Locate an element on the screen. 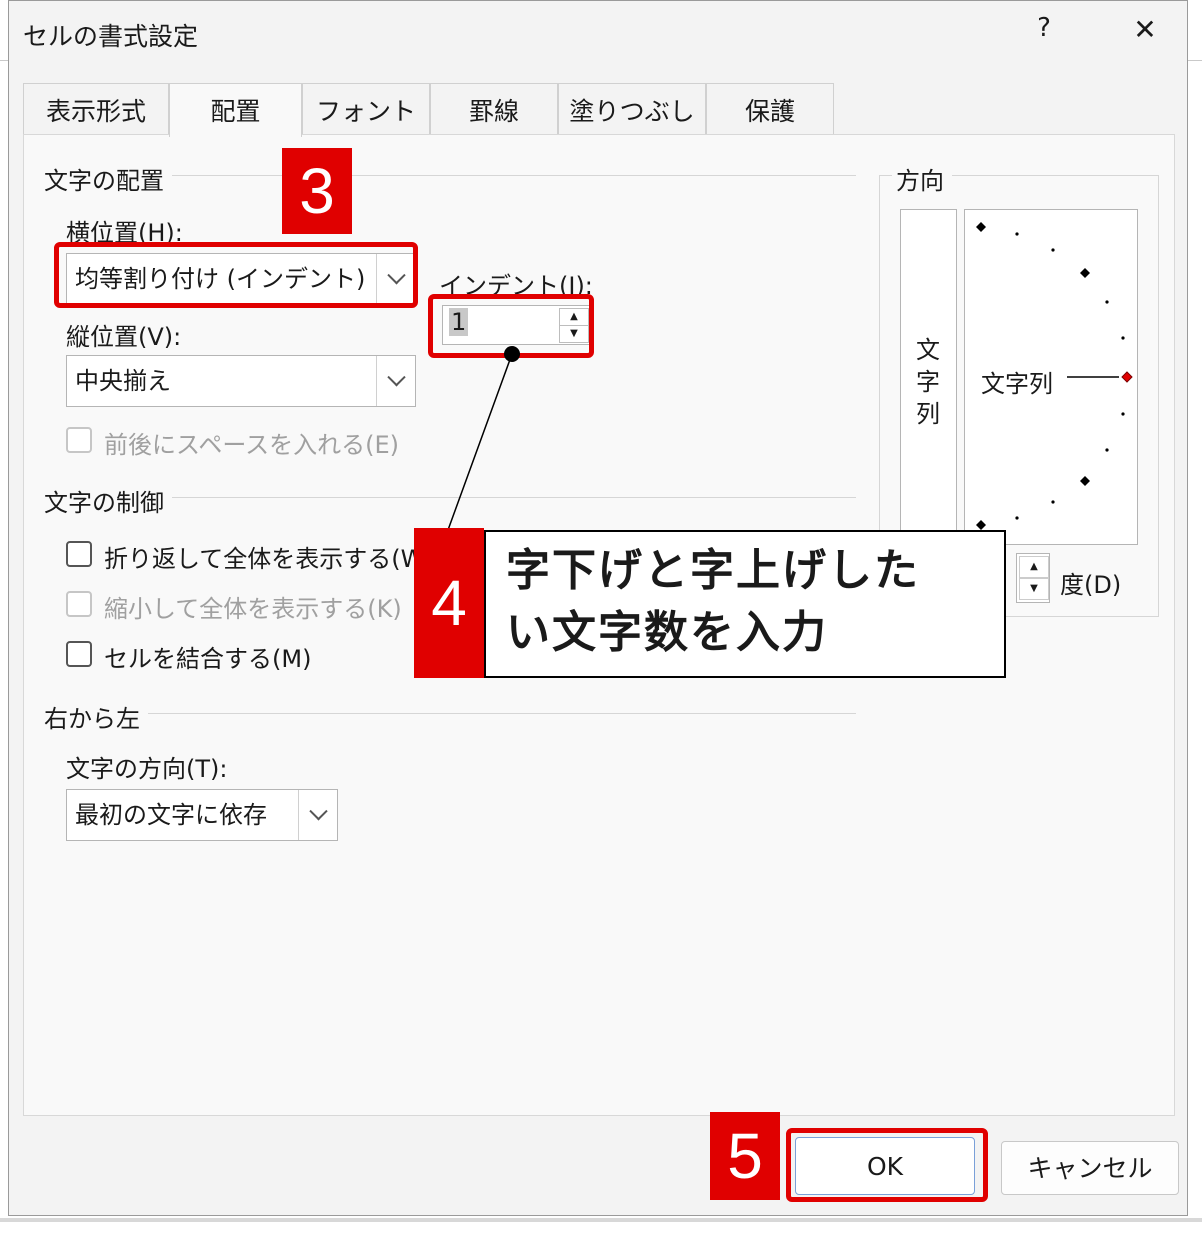 The height and width of the screenshot is (1240, 1202). dialog-title: セルの書式設定 is located at coordinates (111, 36).